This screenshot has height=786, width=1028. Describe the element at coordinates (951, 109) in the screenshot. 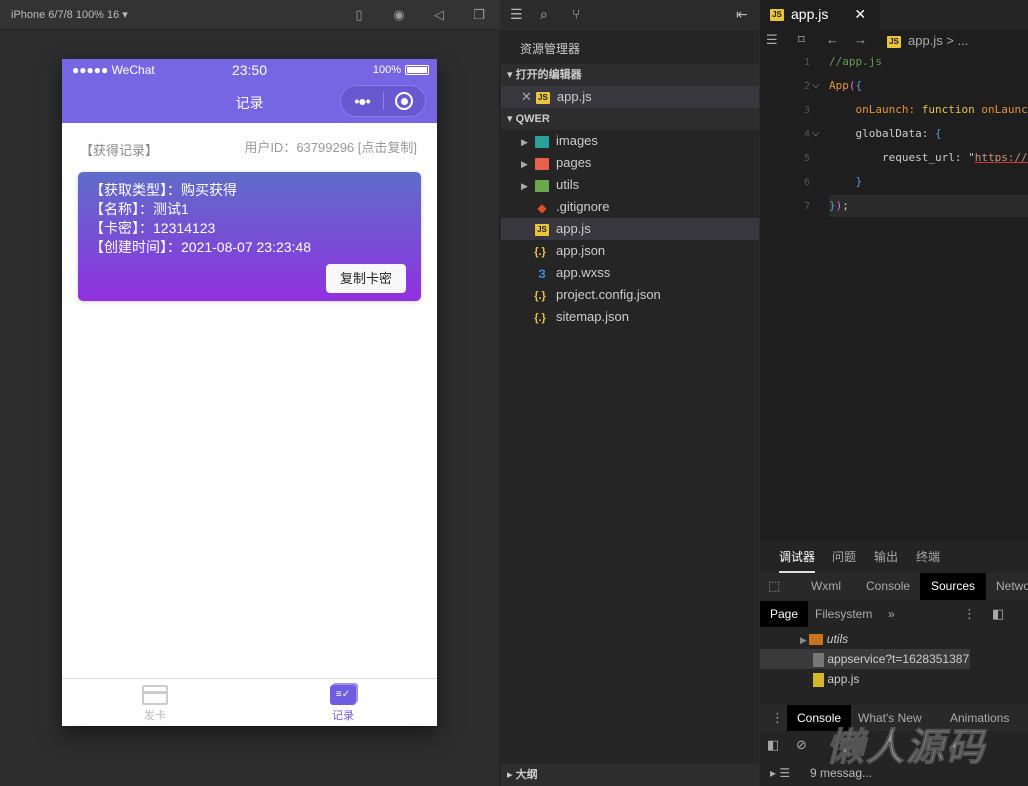

I see `code-token: function` at that location.